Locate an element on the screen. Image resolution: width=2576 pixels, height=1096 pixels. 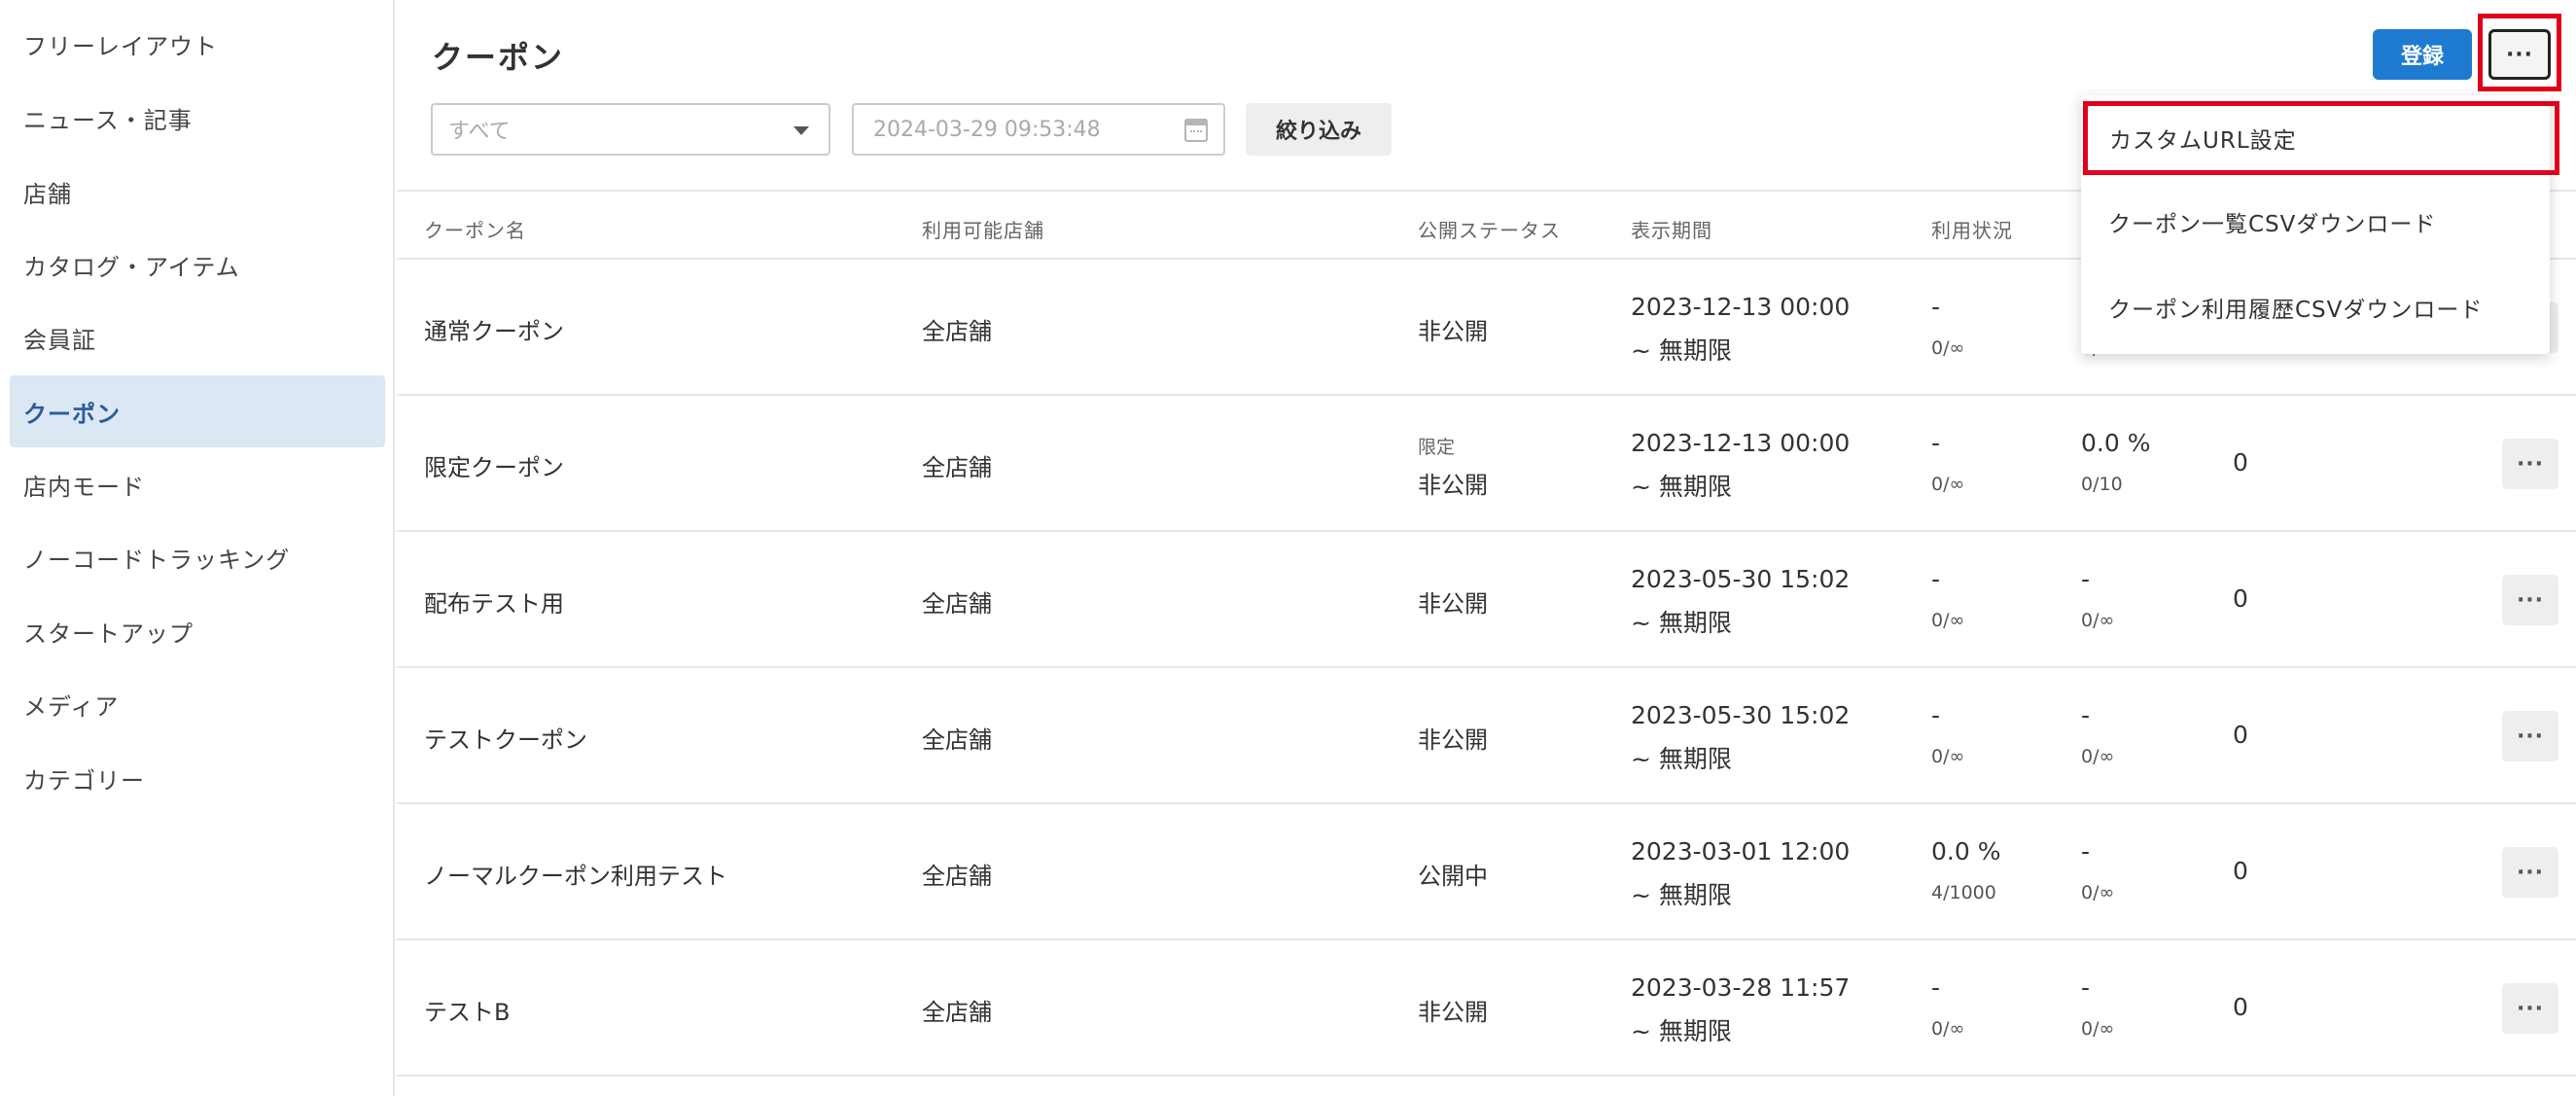
column-header-store: 利用可能店舗 is located at coordinates (983, 229).